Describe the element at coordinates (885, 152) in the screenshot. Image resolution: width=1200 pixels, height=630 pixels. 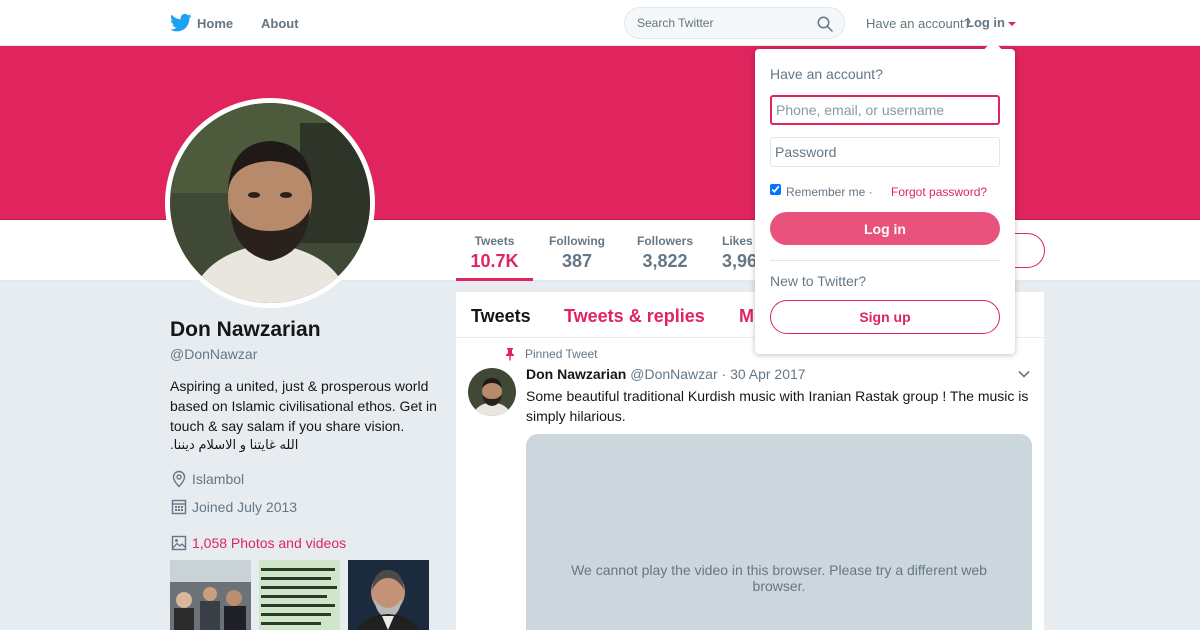
I see `password-field` at that location.